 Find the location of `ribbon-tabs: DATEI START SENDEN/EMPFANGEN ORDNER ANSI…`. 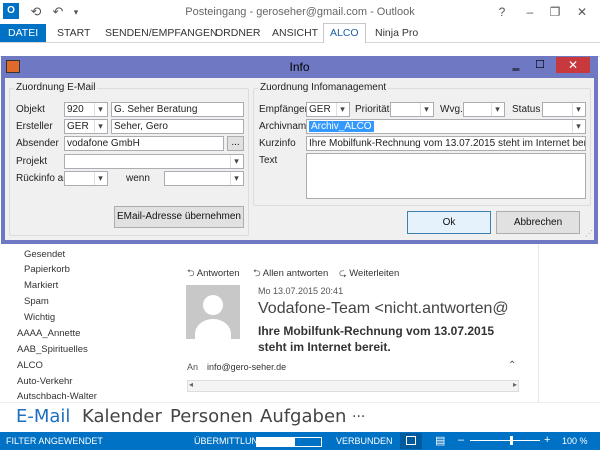

ribbon-tabs: DATEI START SENDEN/EMPFANGEN ORDNER ANSI… is located at coordinates (300, 33).